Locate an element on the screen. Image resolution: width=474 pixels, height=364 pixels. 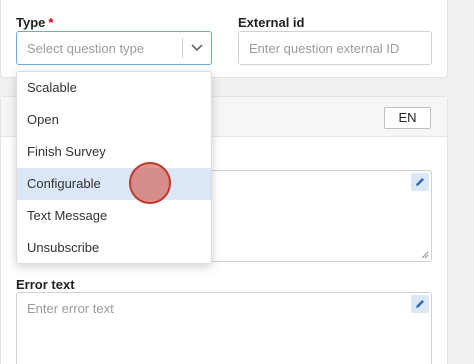
option-scalable: Scalable is located at coordinates (114, 88).